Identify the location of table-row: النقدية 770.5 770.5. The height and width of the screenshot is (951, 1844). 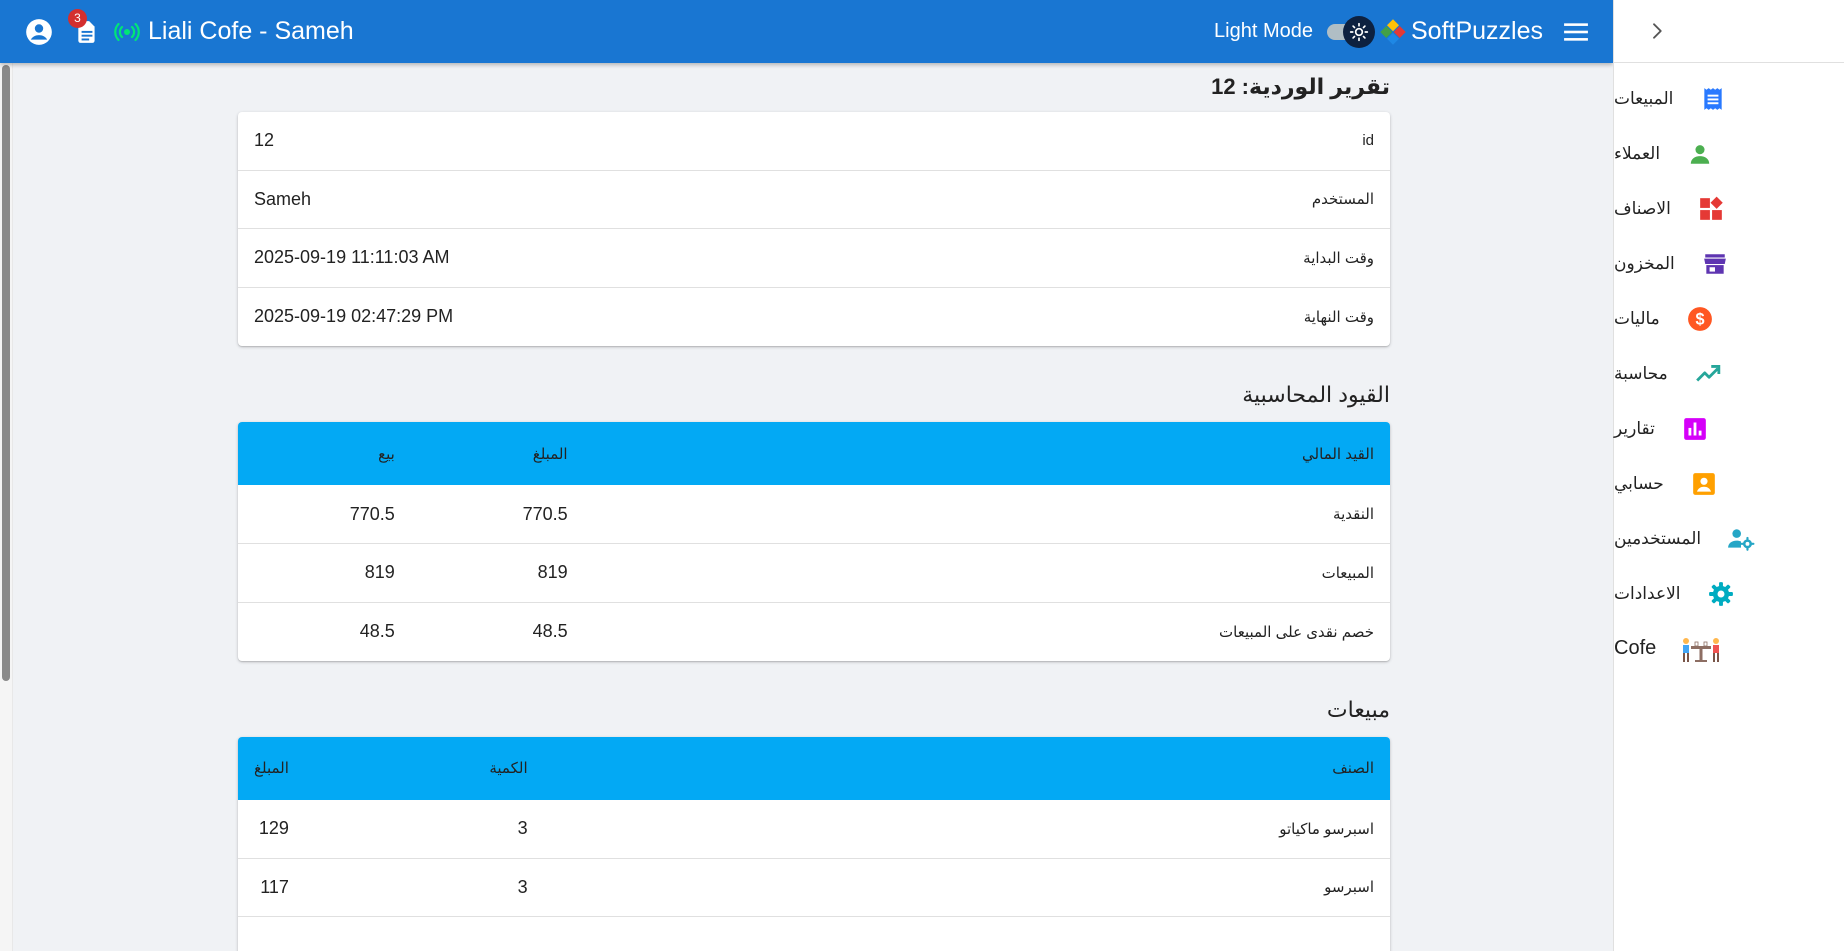
(814, 514).